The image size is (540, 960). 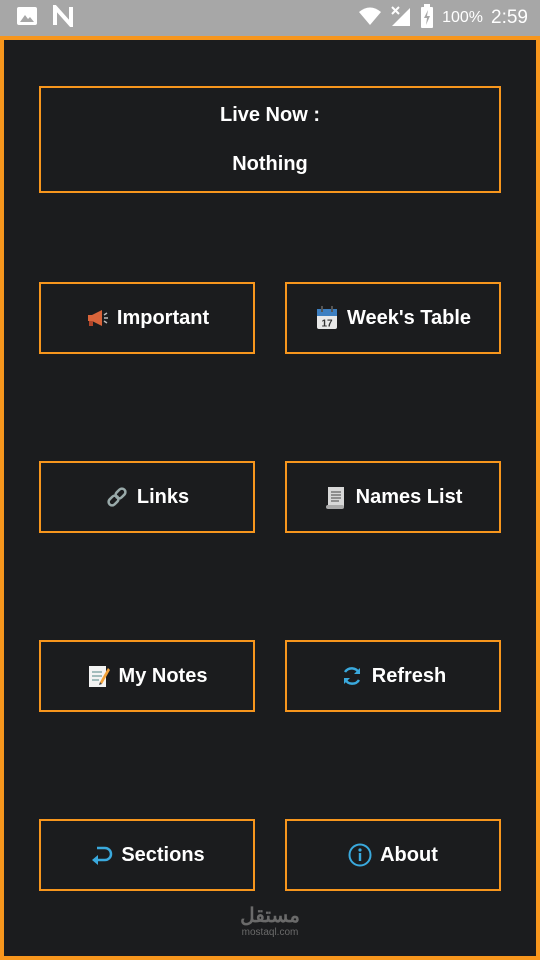 I want to click on refresh-button: Refresh, so click(x=393, y=676).